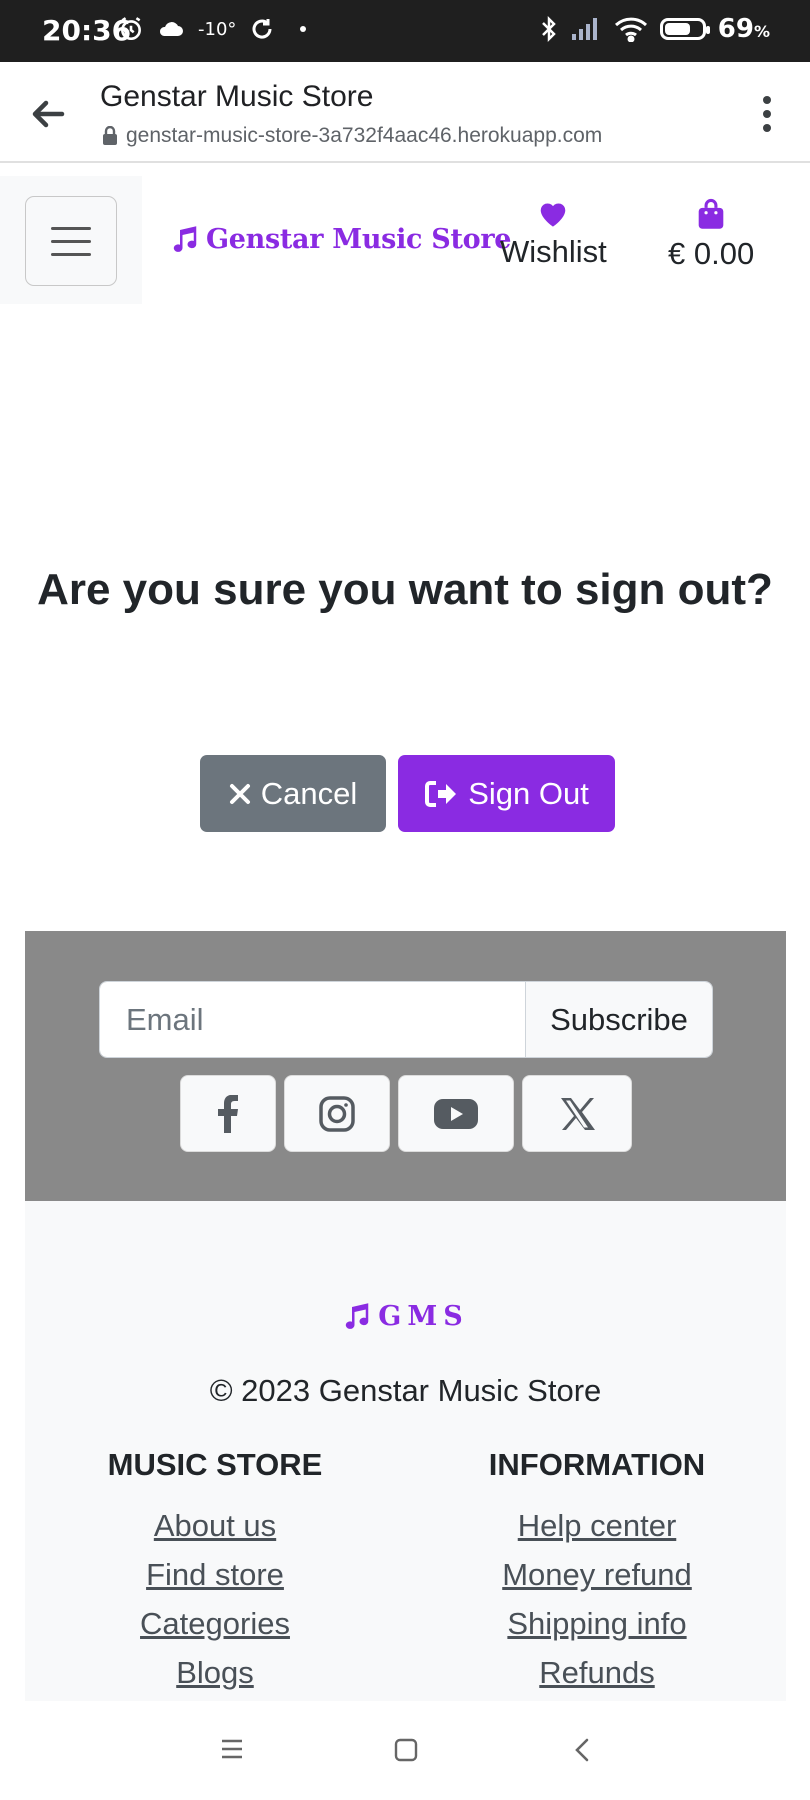 The width and height of the screenshot is (810, 1800). Describe the element at coordinates (597, 1464) in the screenshot. I see `footer-column-title: INFORMATION` at that location.